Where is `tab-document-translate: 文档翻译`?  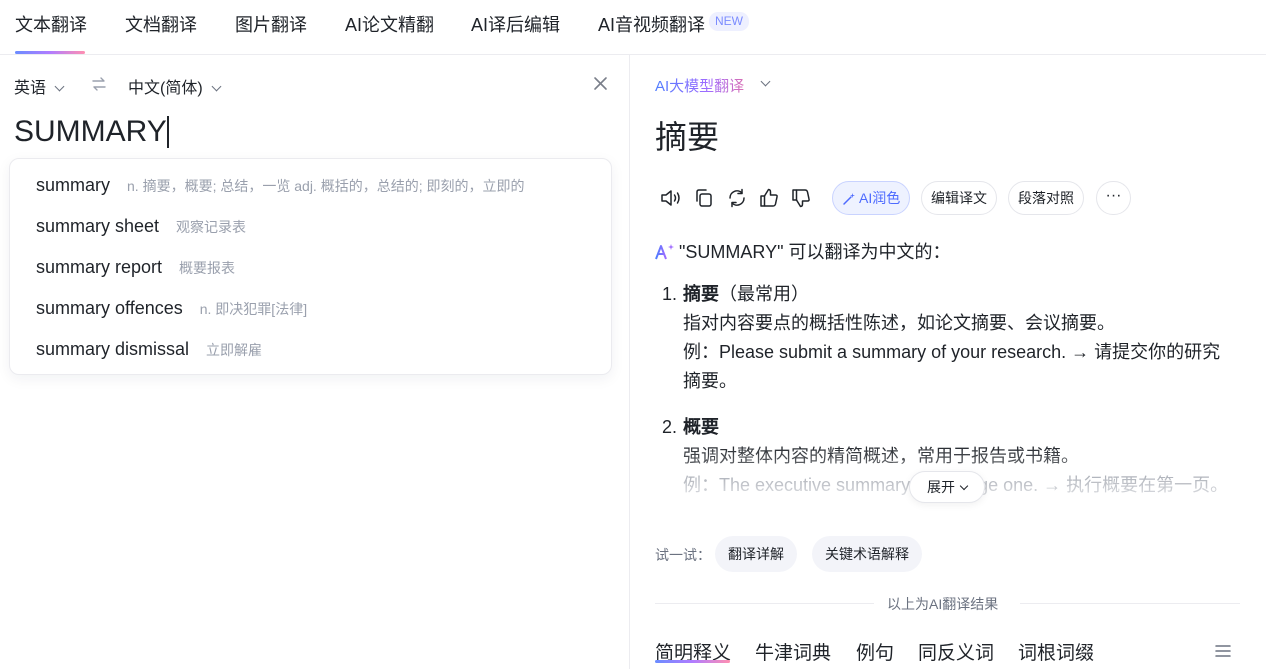 tab-document-translate: 文档翻译 is located at coordinates (161, 24).